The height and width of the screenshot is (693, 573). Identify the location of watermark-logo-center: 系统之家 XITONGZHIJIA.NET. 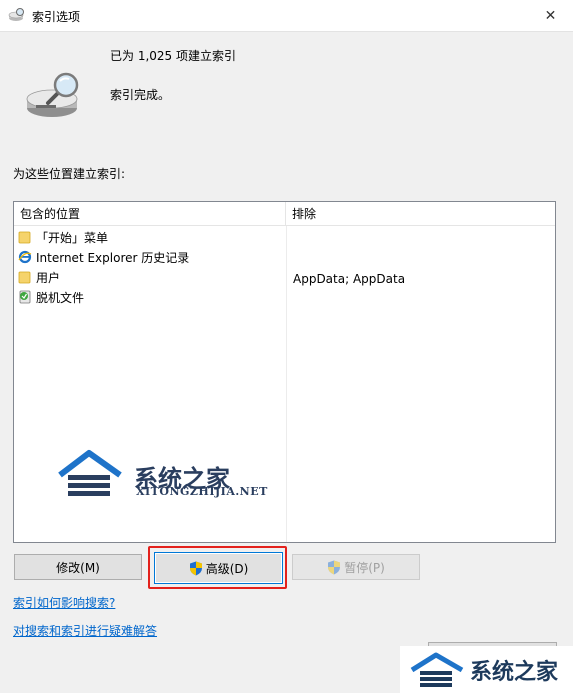
(160, 475).